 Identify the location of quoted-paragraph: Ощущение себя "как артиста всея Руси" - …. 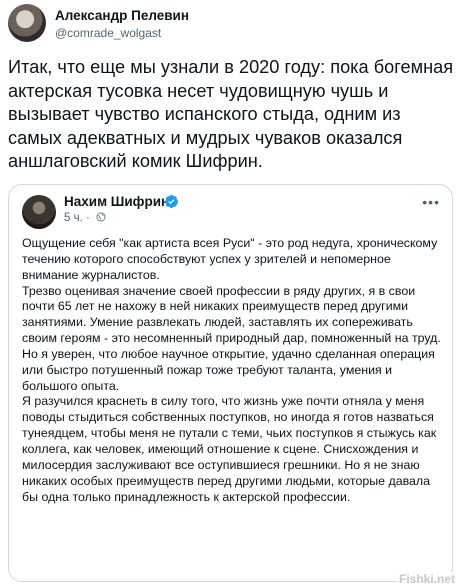
(230, 259).